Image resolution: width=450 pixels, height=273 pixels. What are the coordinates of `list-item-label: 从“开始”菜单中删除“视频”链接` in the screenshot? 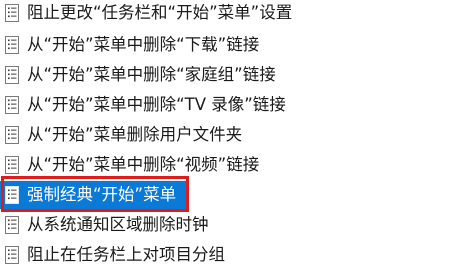 It's located at (143, 164).